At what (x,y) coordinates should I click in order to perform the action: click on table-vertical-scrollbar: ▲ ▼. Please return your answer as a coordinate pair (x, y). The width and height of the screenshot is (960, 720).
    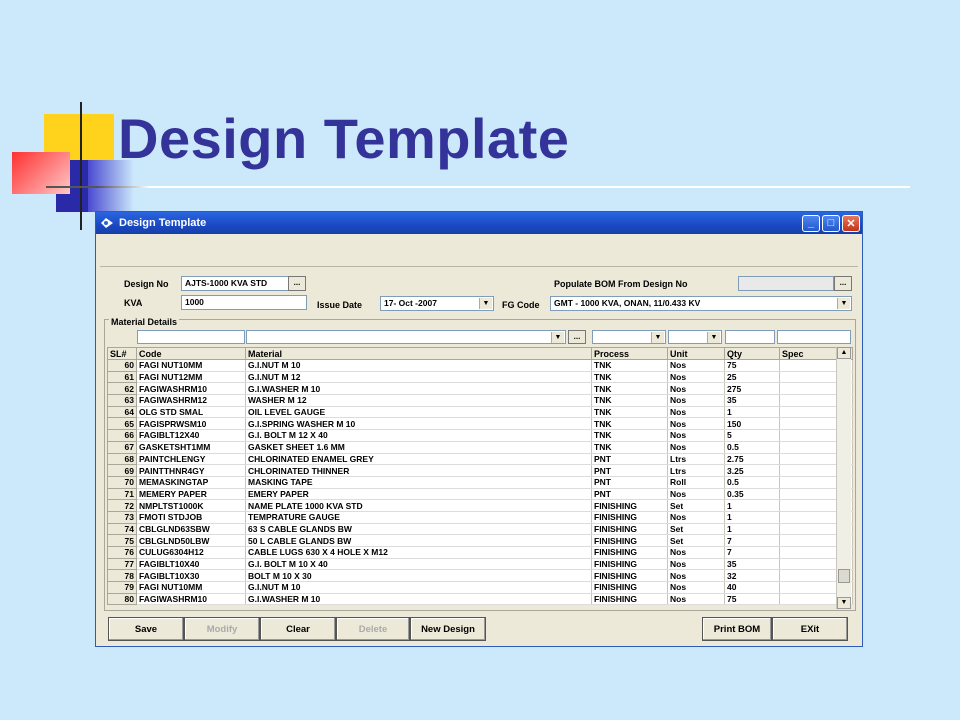
    Looking at the image, I should click on (843, 478).